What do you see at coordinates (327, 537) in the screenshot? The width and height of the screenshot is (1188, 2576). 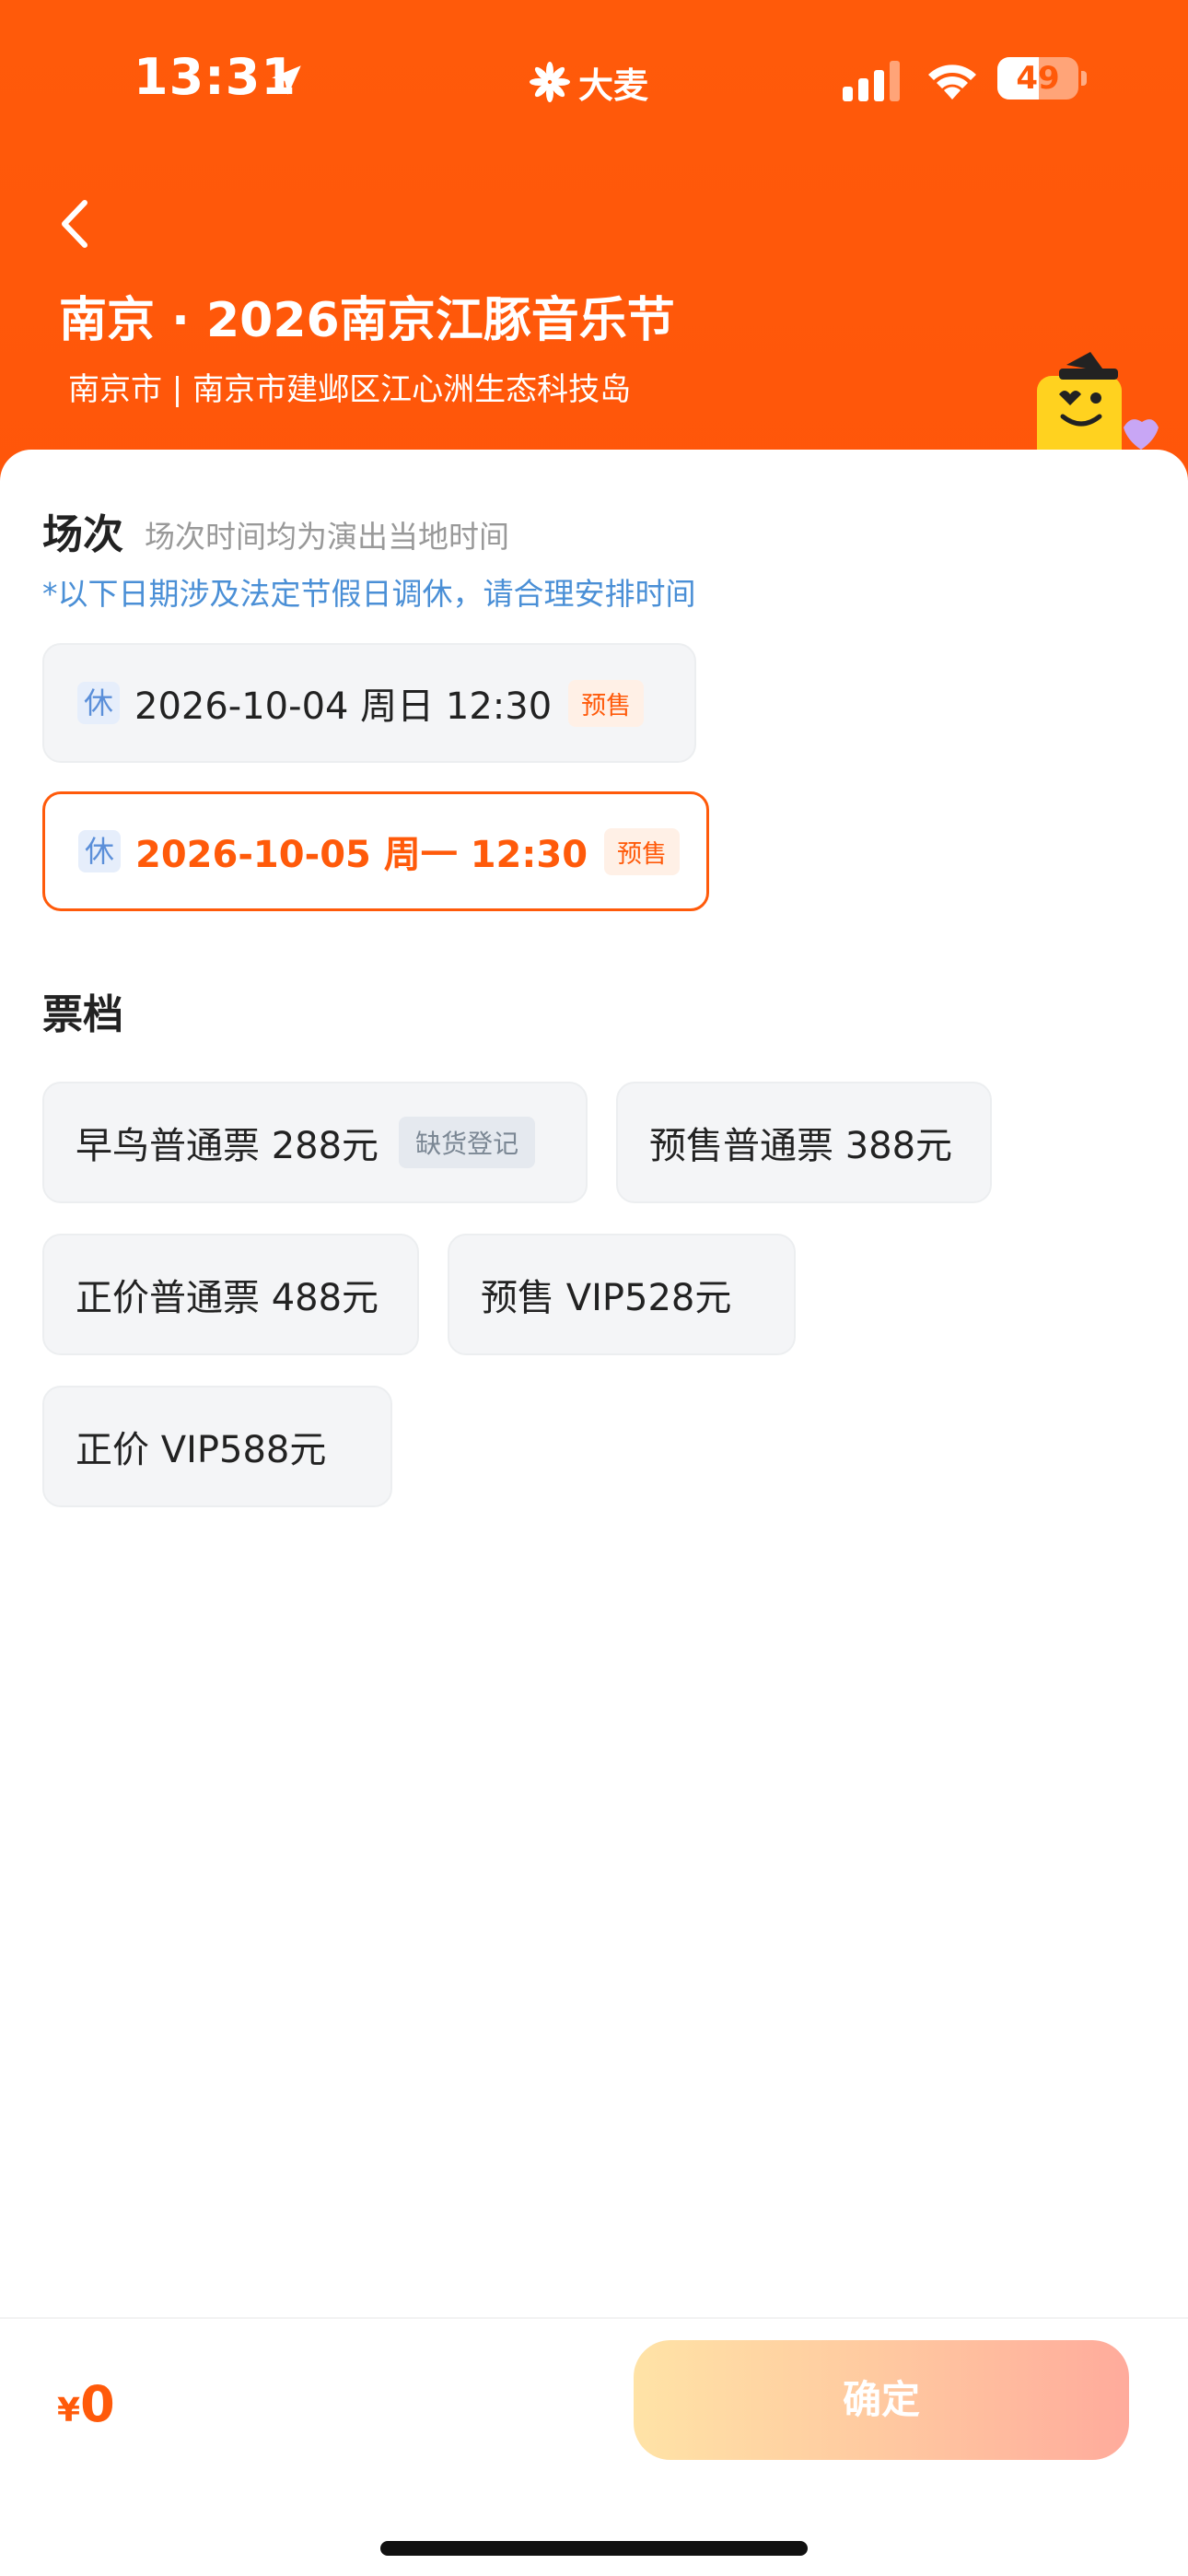 I see `sessions-hint: 场次时间均为演出当地时间` at bounding box center [327, 537].